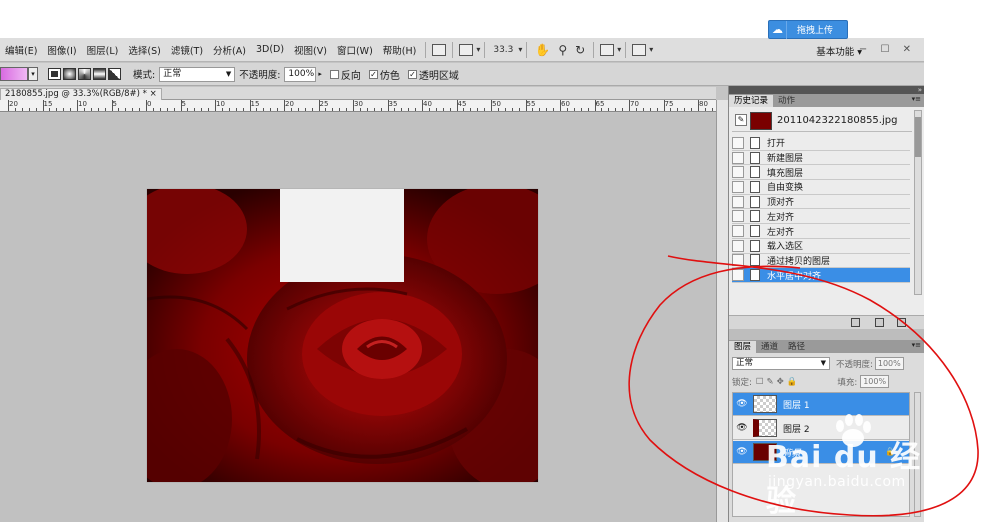  Describe the element at coordinates (153, 94) in the screenshot. I see `close-icon: ×` at that location.